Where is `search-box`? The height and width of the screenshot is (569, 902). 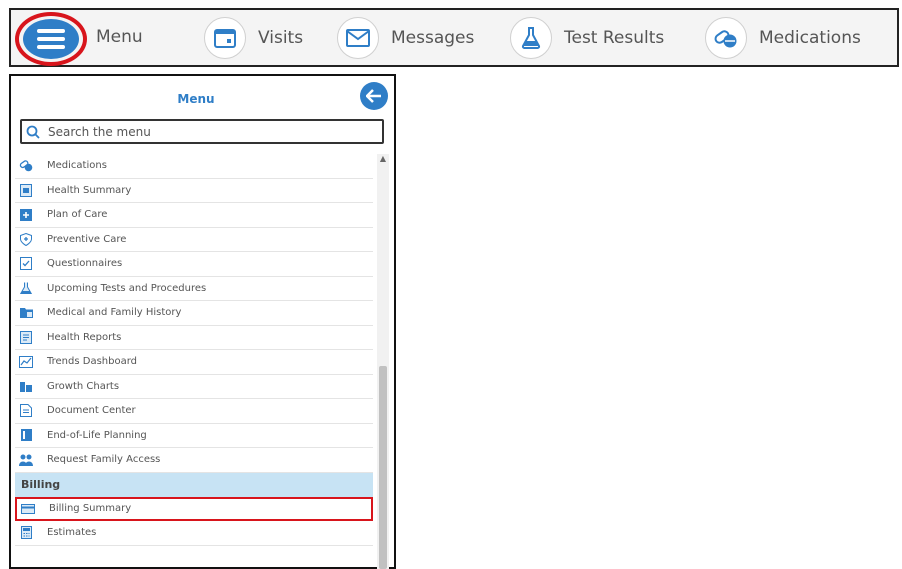
search-box is located at coordinates (202, 131).